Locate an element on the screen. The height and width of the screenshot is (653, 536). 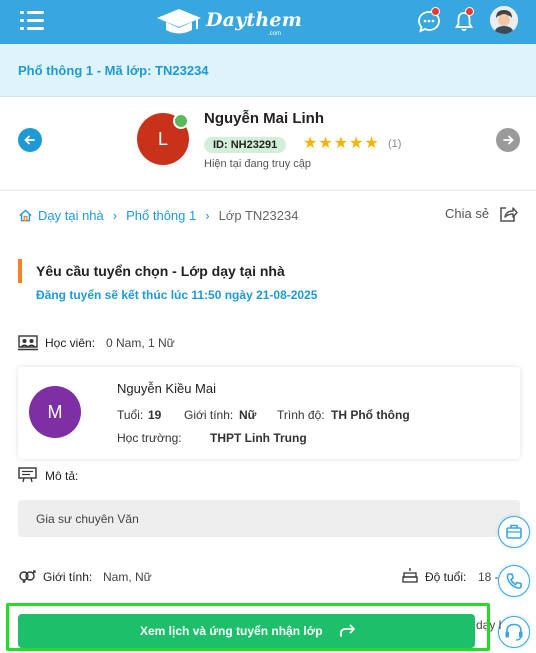
student-gender-label: Giới tính: is located at coordinates (209, 415).